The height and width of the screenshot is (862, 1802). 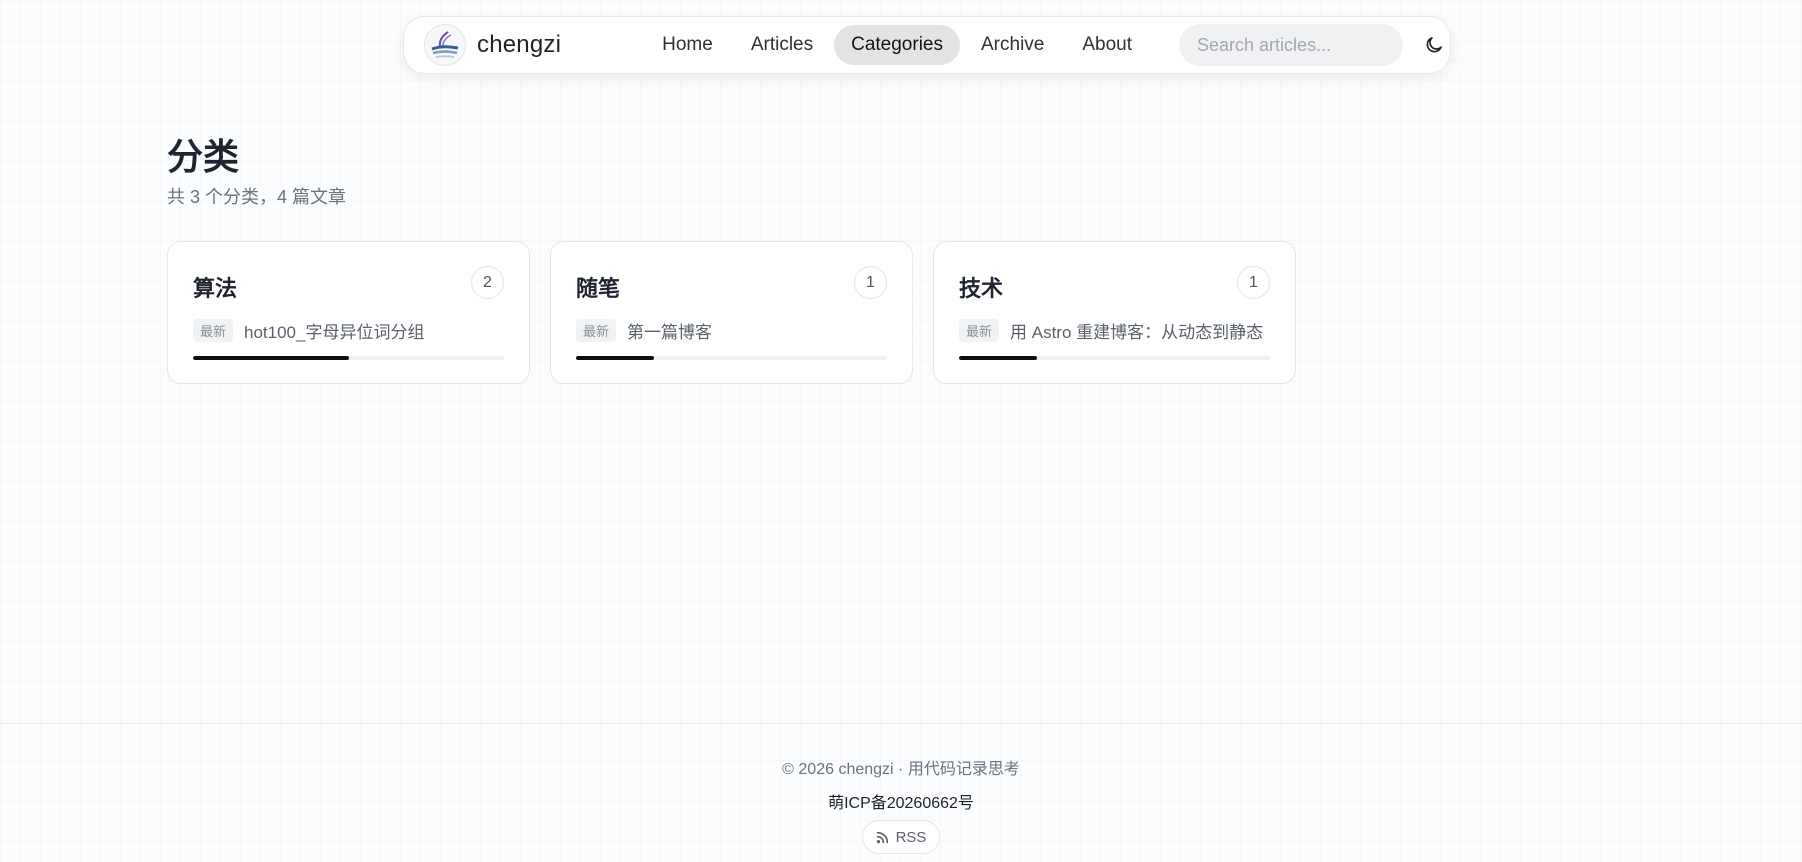 I want to click on page-title: 分类, so click(x=203, y=156).